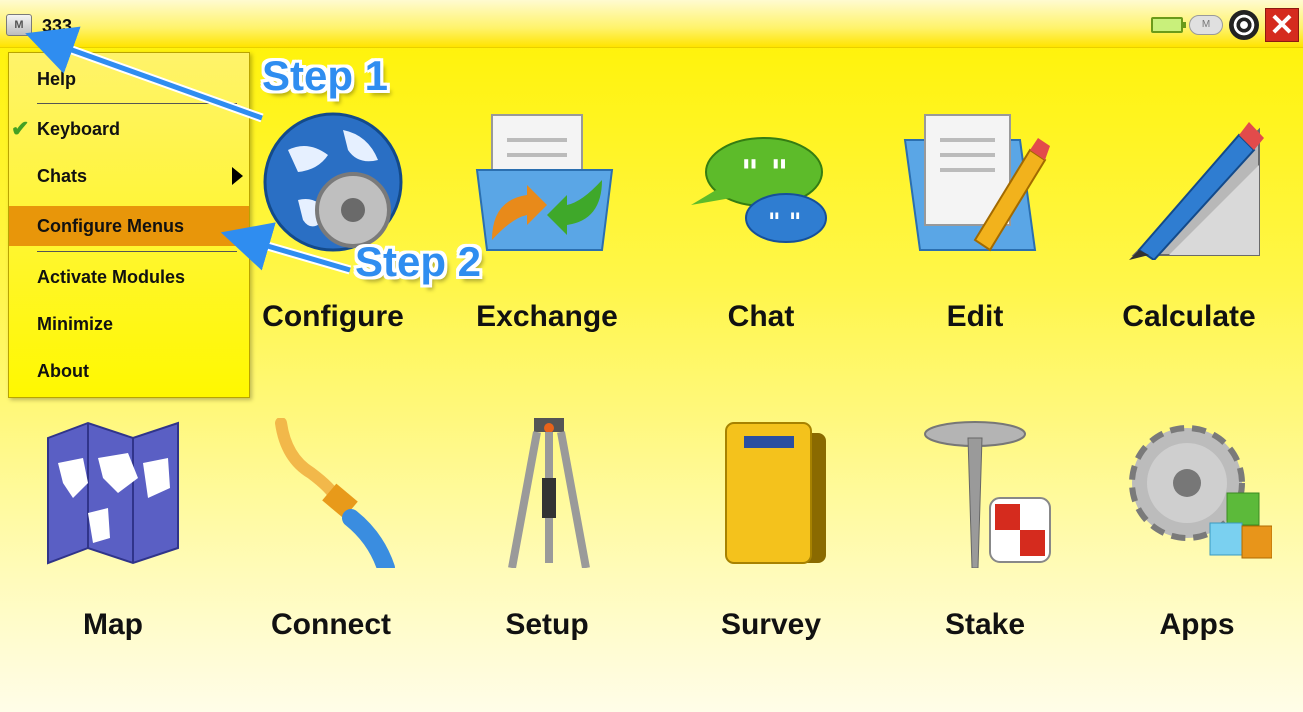  What do you see at coordinates (1225, 25) in the screenshot?
I see `system-tray: M ✕` at bounding box center [1225, 25].